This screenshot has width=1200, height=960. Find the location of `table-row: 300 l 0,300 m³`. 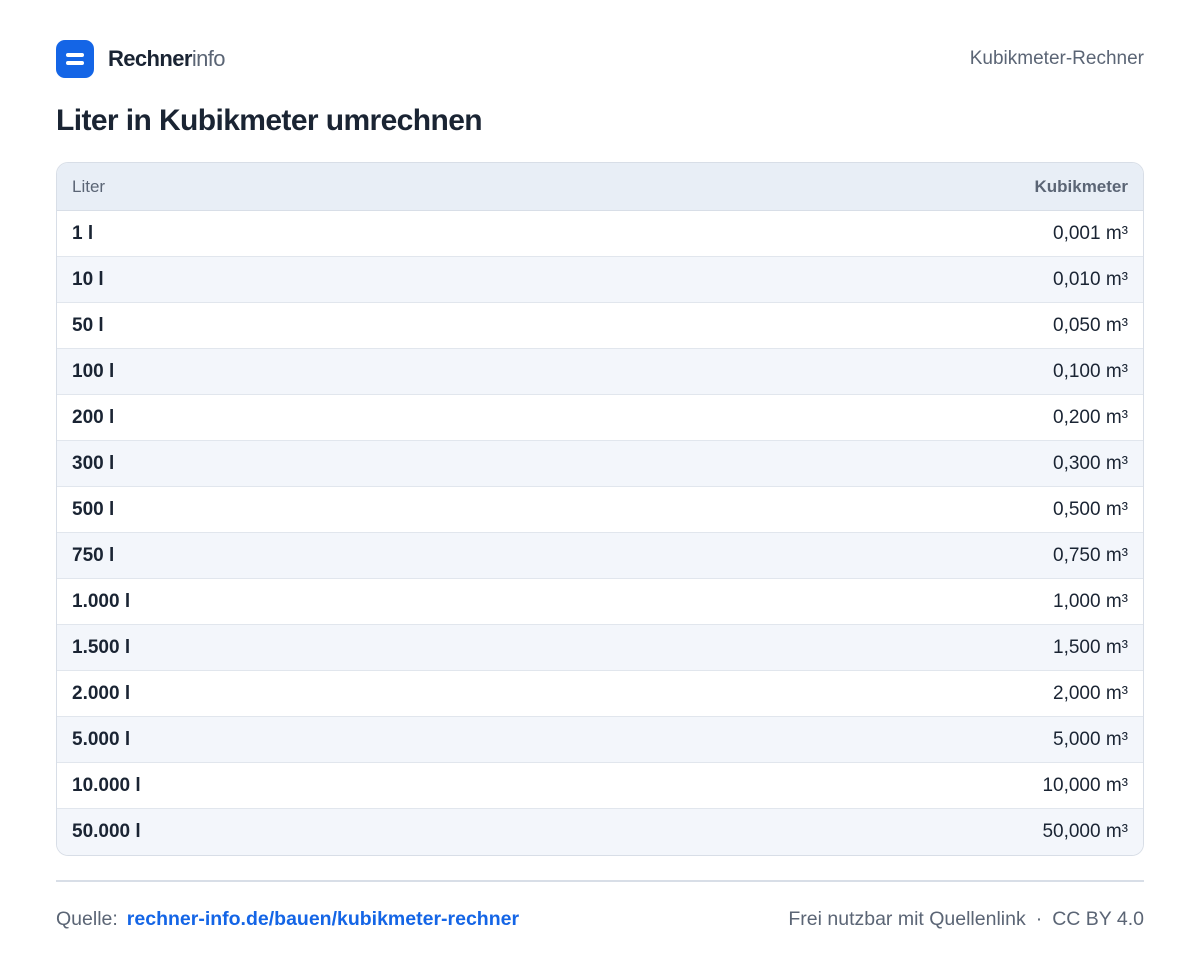

table-row: 300 l 0,300 m³ is located at coordinates (600, 464).